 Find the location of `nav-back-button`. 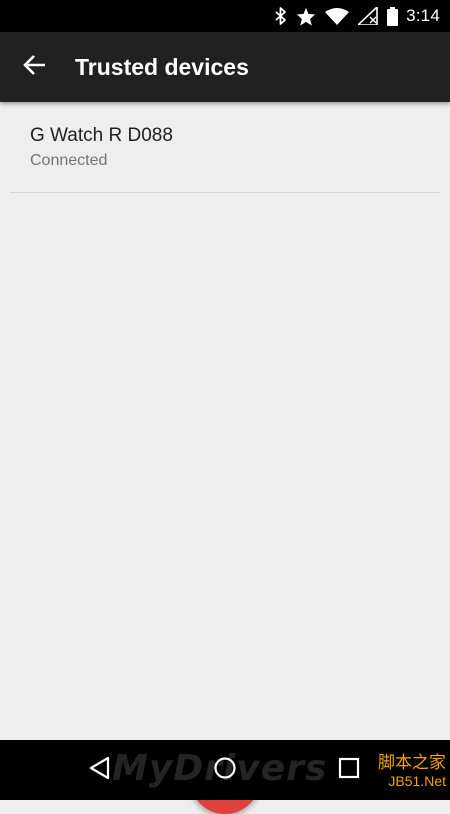

nav-back-button is located at coordinates (100, 770).